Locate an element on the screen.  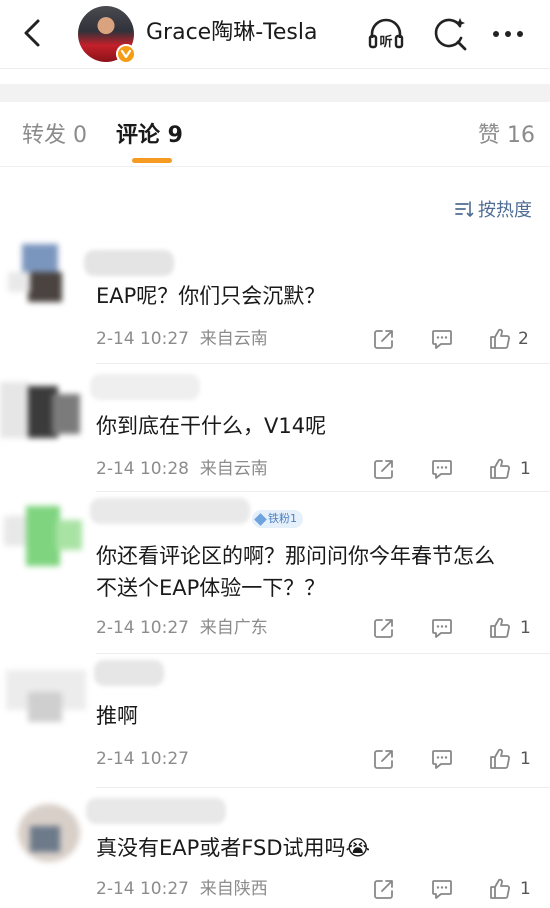
comment-item: 你到底在干什么，V14呢 2-14 10:28 来自云南 1 is located at coordinates (275, 428).